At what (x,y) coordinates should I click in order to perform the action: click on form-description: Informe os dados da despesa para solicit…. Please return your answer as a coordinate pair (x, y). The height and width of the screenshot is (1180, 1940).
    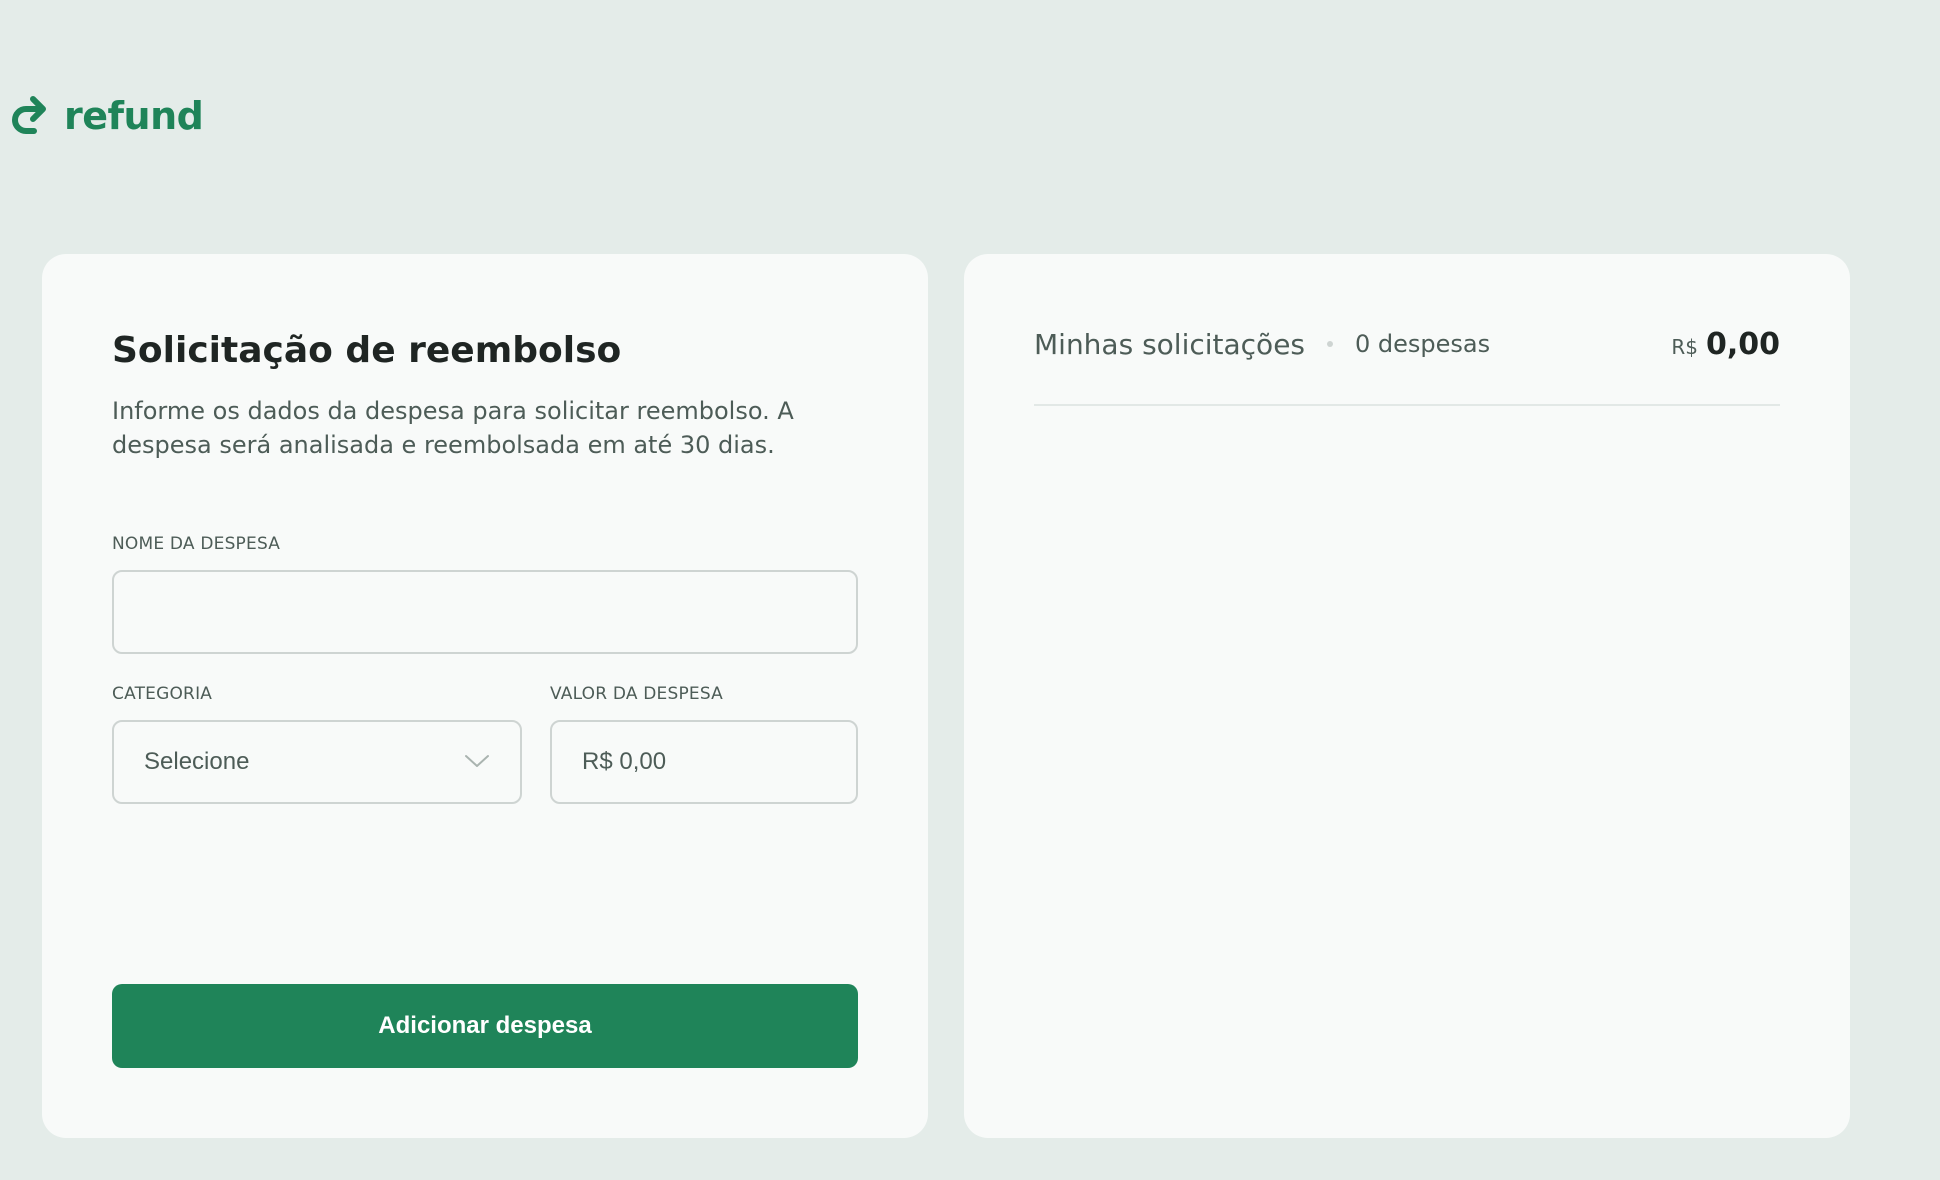
    Looking at the image, I should click on (453, 428).